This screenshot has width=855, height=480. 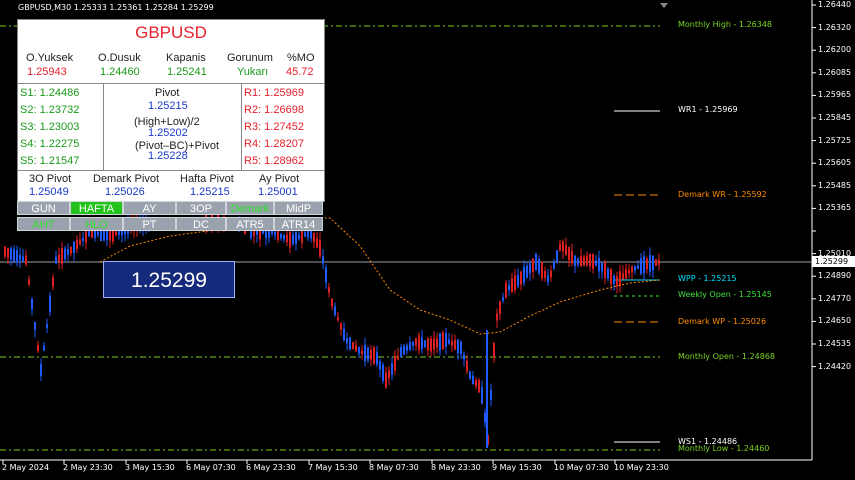 What do you see at coordinates (271, 467) in the screenshot?
I see `time-axis-label: 6 May 23:30` at bounding box center [271, 467].